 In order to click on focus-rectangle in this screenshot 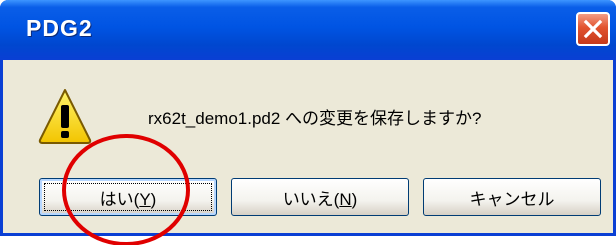, I will do `click(128, 197)`.